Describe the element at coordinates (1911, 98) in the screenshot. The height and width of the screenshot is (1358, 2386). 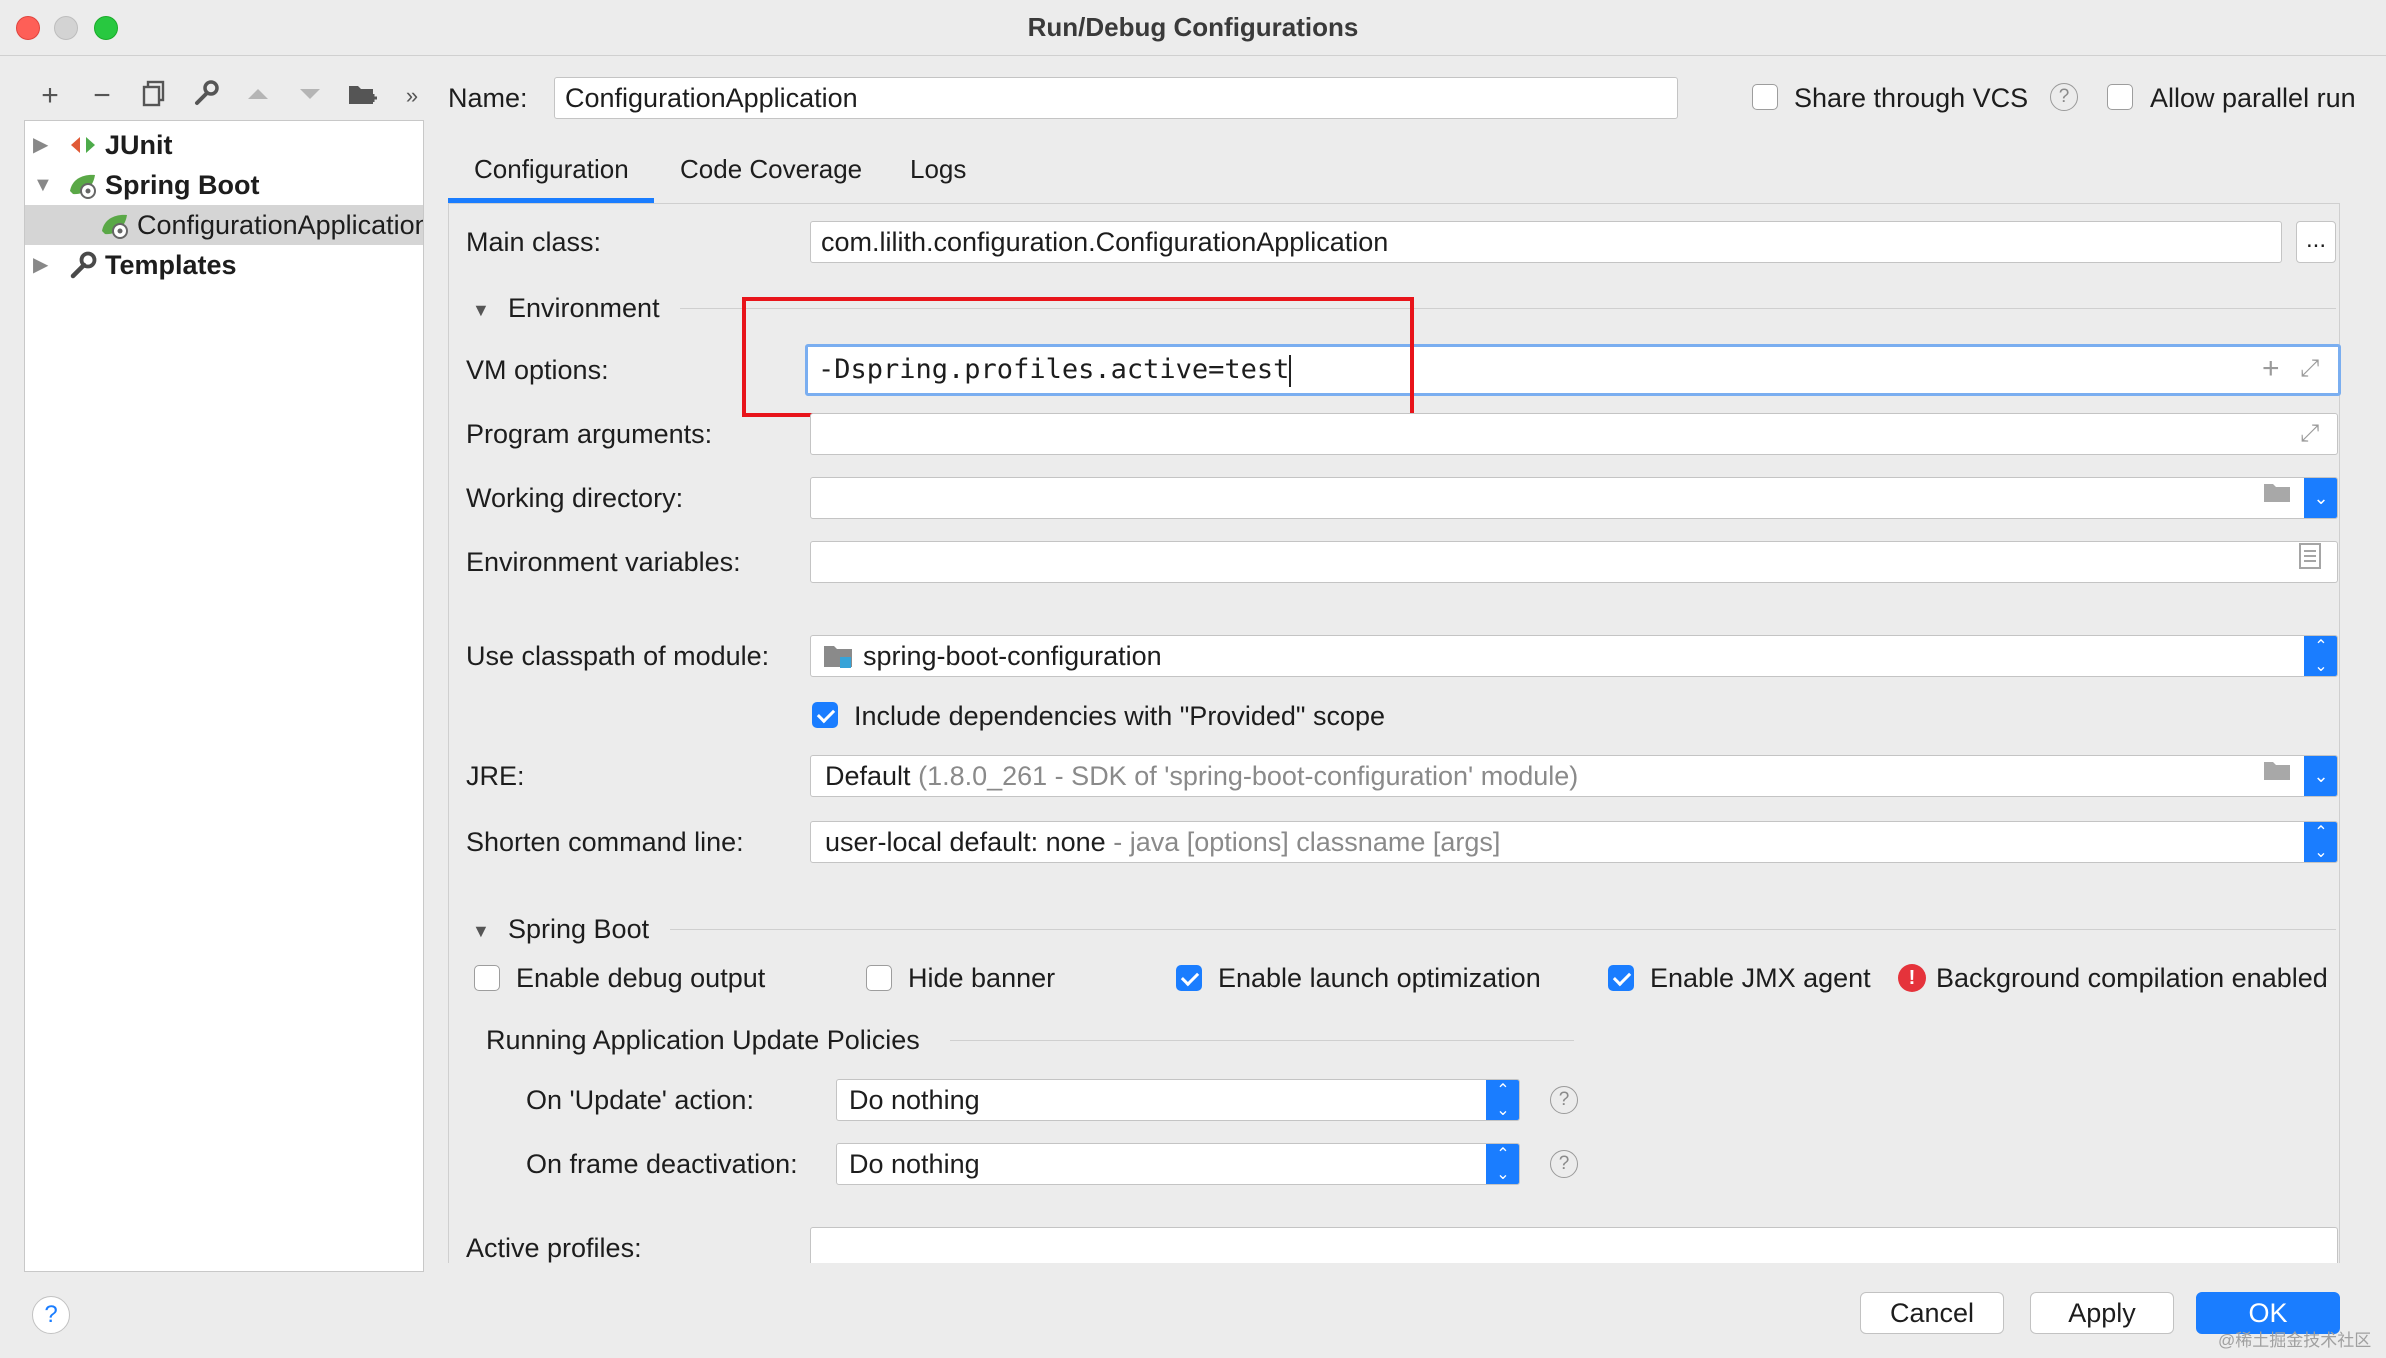
I see `share-vcs-label: Share through VCS` at that location.